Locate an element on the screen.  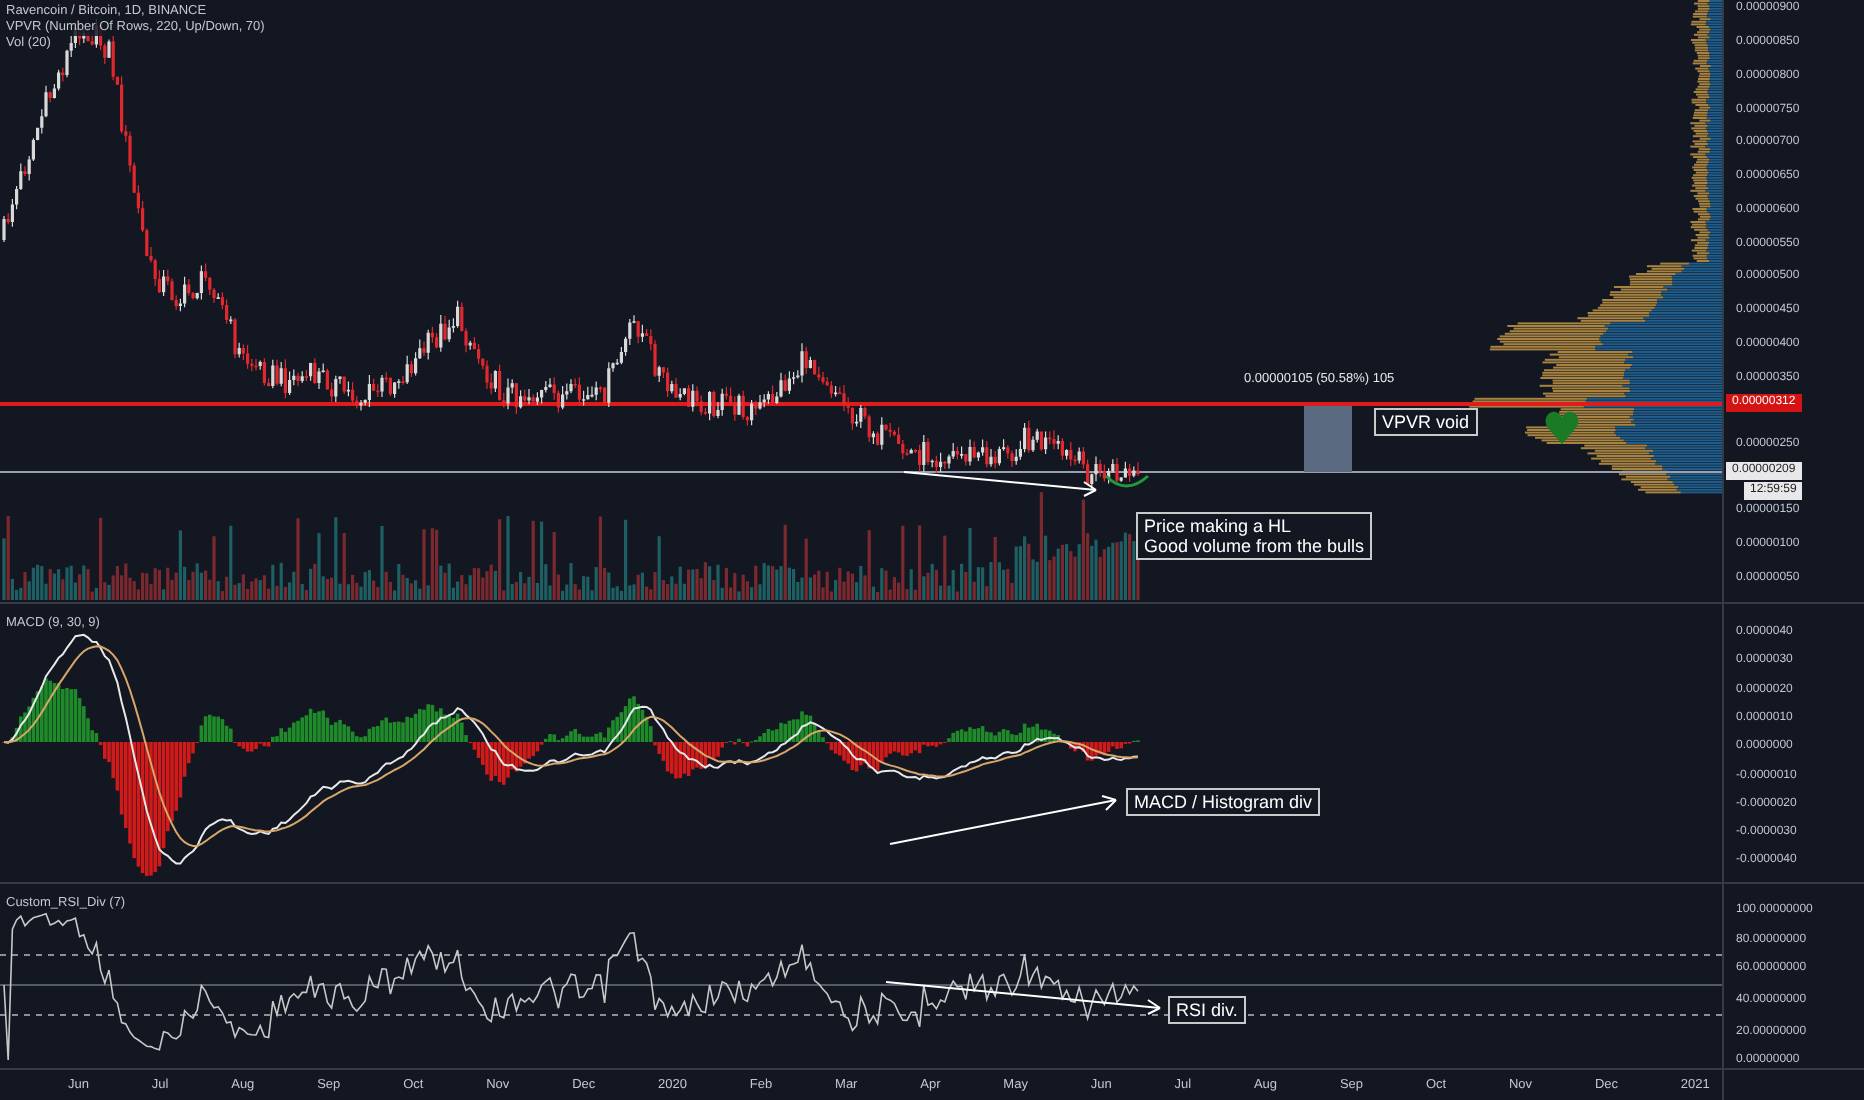
curve-mark is located at coordinates (1127, 481).